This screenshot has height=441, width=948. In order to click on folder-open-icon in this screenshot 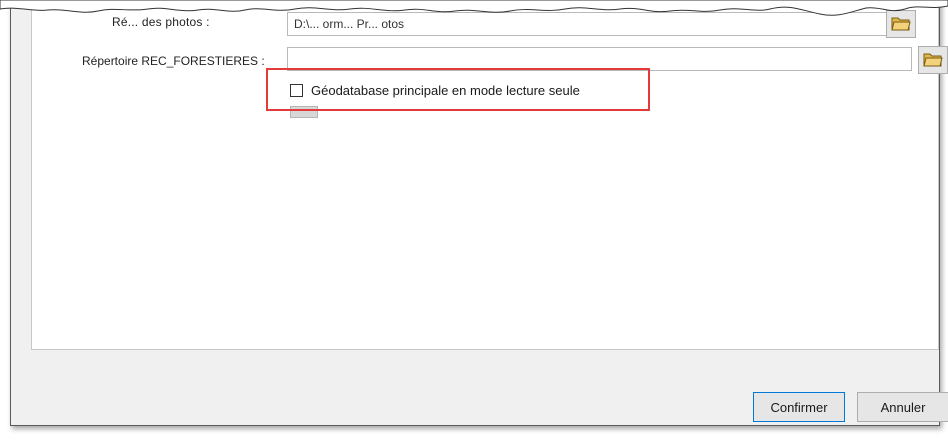, I will do `click(933, 60)`.